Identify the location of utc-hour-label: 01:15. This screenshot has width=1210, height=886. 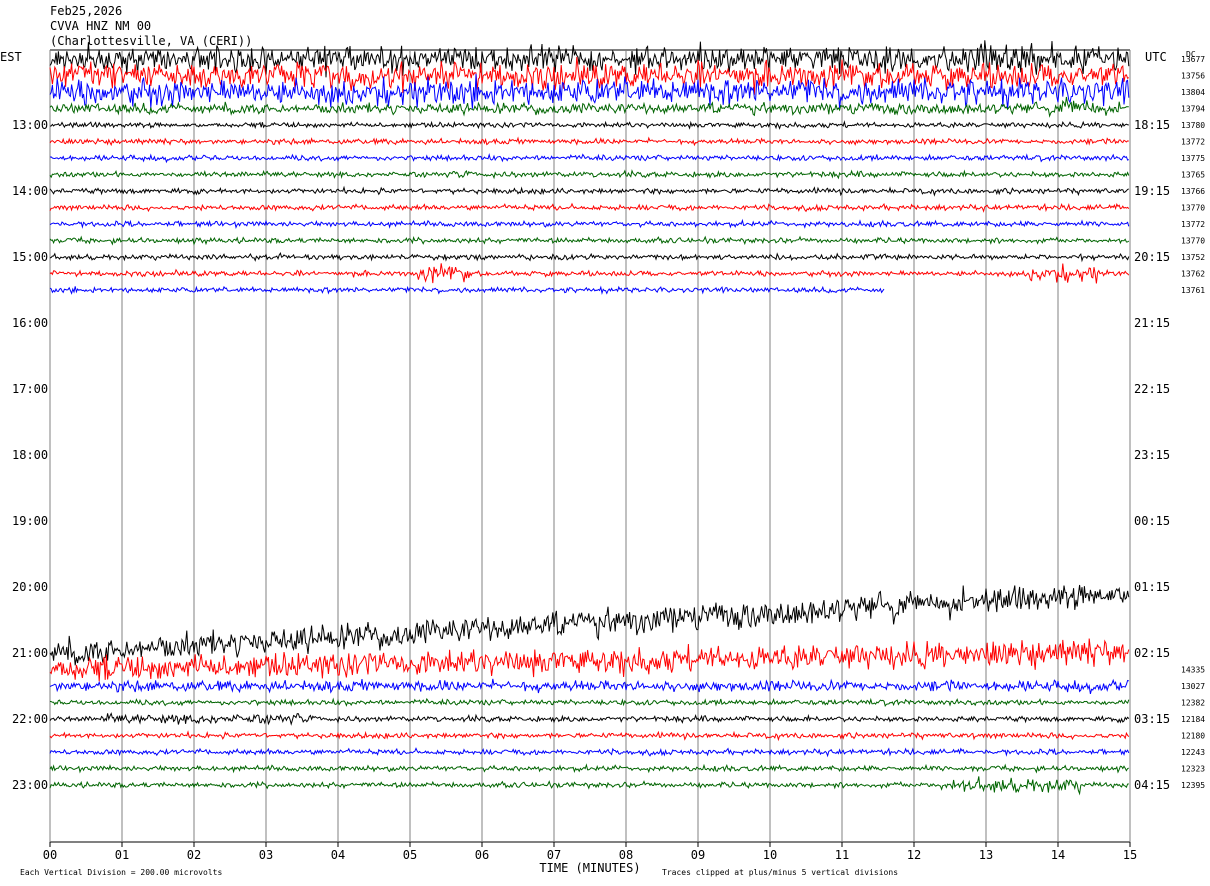
(1152, 587).